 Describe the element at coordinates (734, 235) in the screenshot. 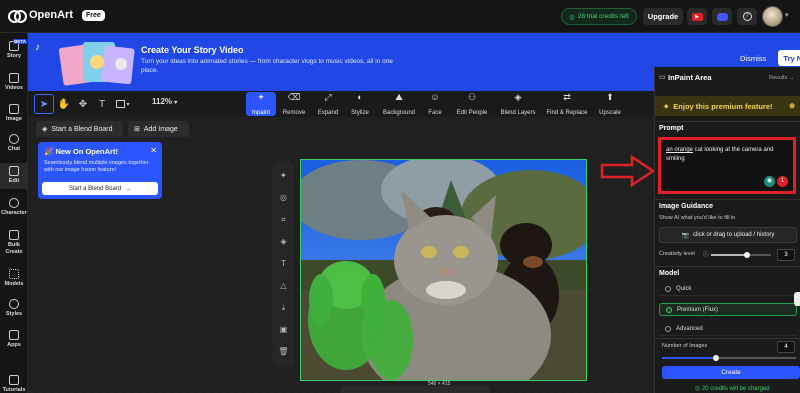

I see `upload-label: click or drag to upload / history` at that location.